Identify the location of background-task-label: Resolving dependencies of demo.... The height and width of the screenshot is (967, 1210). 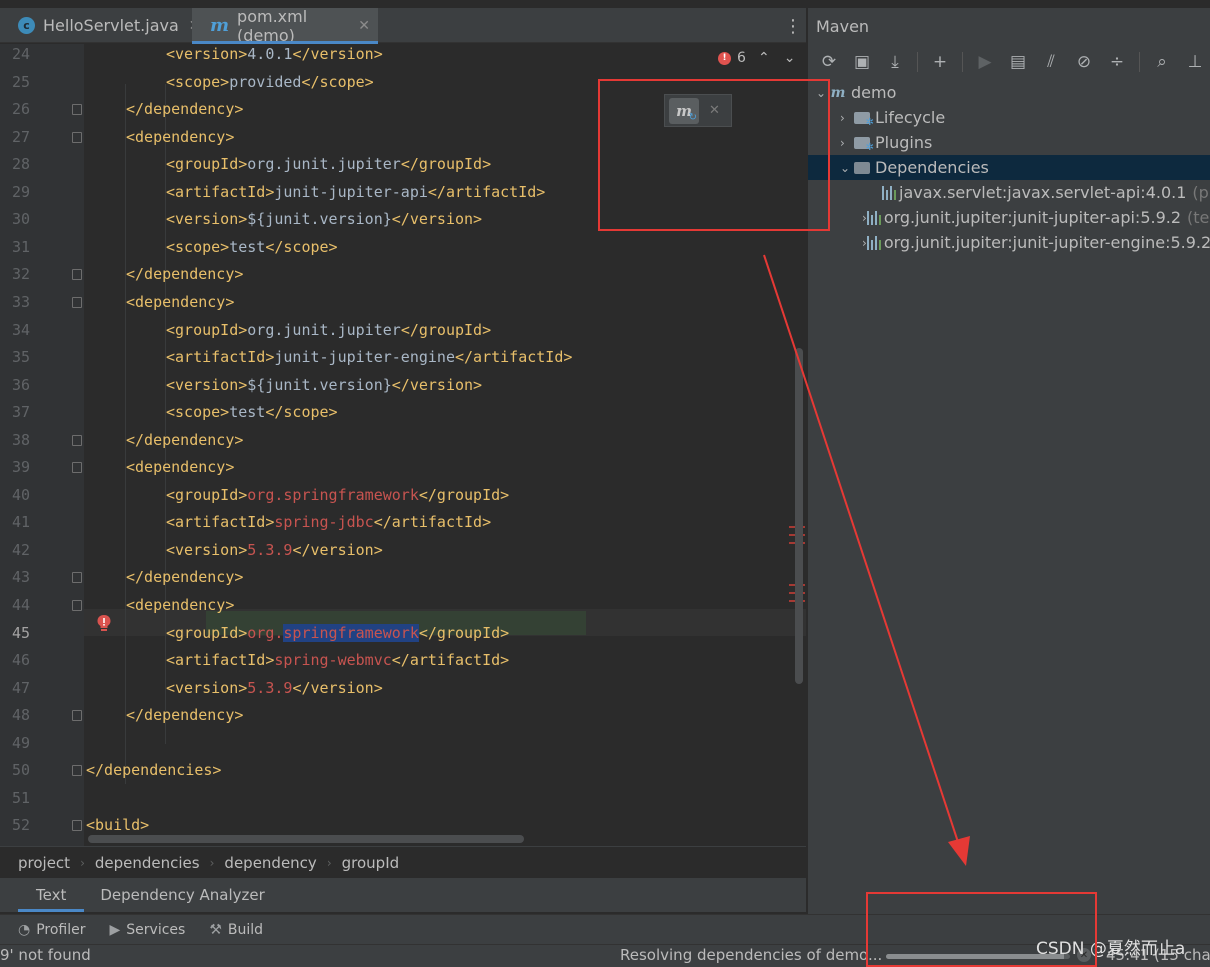
(751, 955).